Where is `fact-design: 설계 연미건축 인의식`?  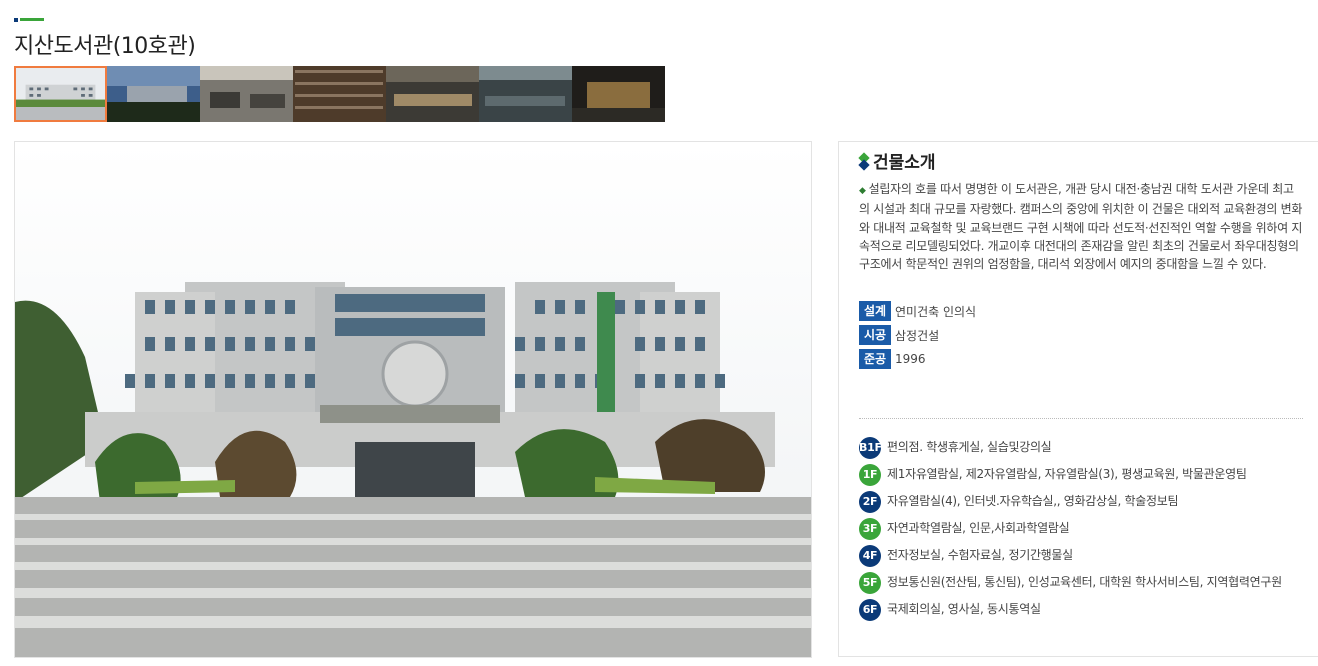
fact-design: 설계 연미건축 인의식 is located at coordinates (917, 311).